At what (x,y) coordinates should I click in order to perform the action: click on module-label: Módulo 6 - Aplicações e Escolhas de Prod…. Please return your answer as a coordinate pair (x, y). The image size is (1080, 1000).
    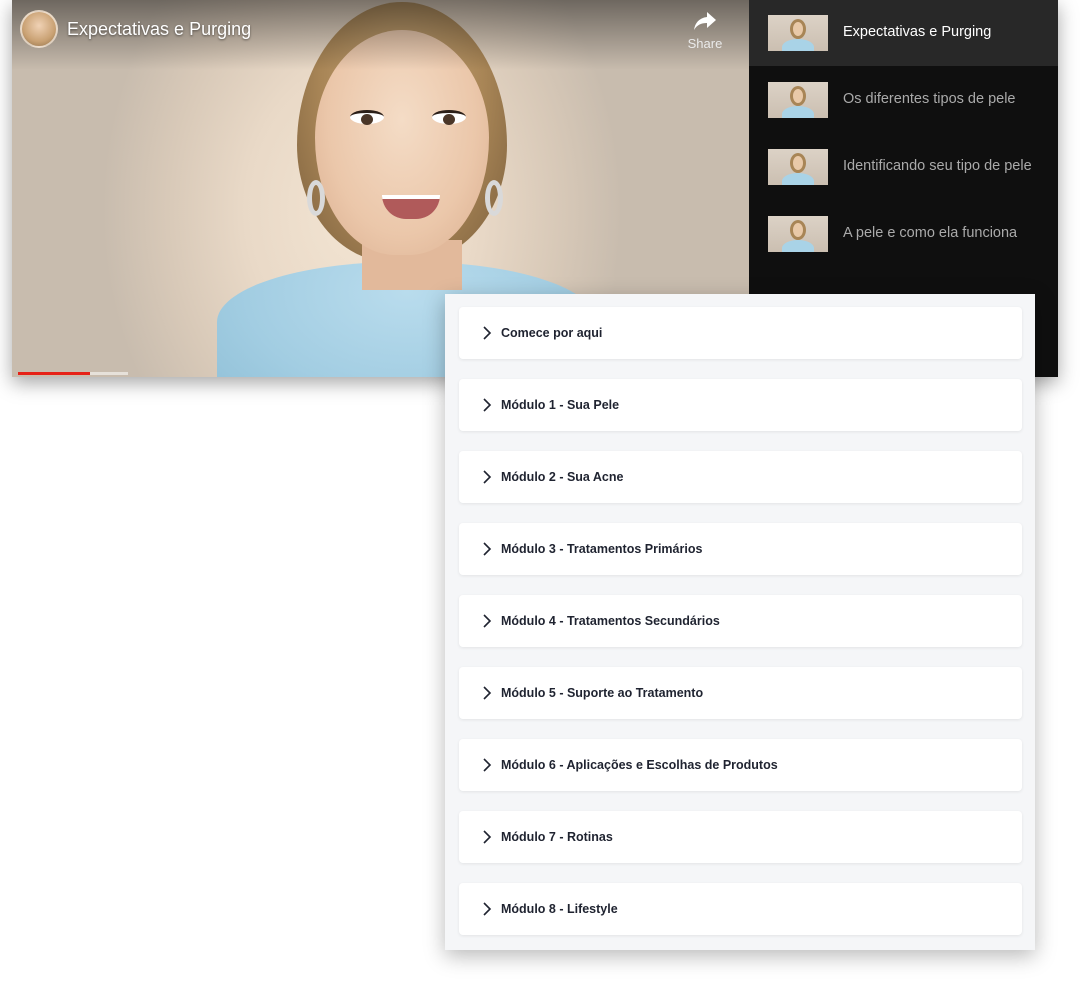
    Looking at the image, I should click on (639, 765).